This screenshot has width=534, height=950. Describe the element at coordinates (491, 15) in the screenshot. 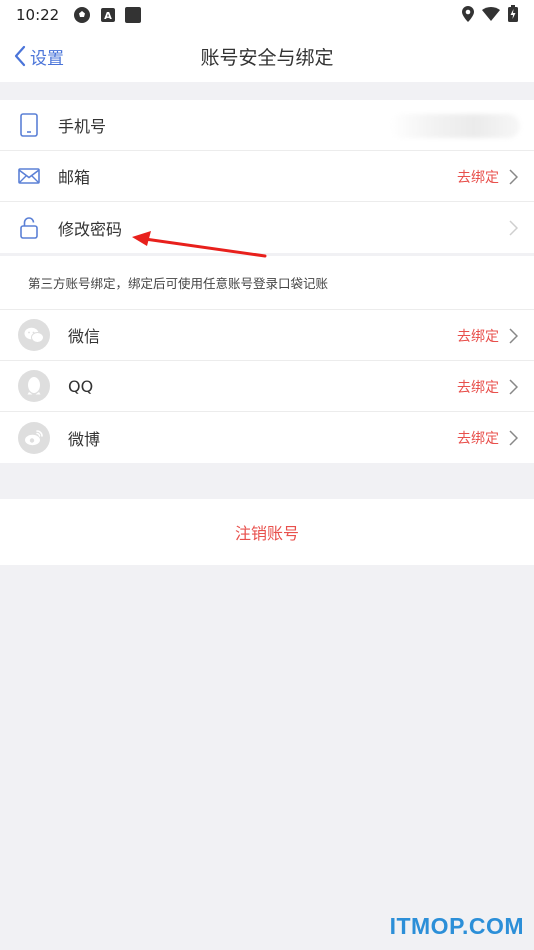

I see `wifi-icon` at that location.